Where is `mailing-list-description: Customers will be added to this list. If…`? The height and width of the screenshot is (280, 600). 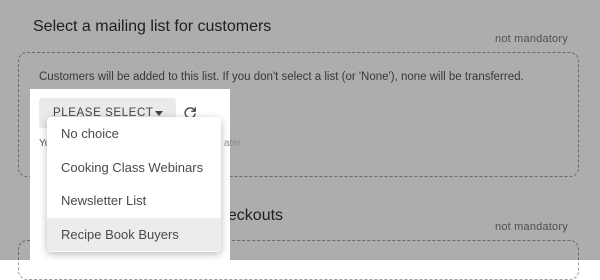 mailing-list-description: Customers will be added to this list. If… is located at coordinates (281, 77).